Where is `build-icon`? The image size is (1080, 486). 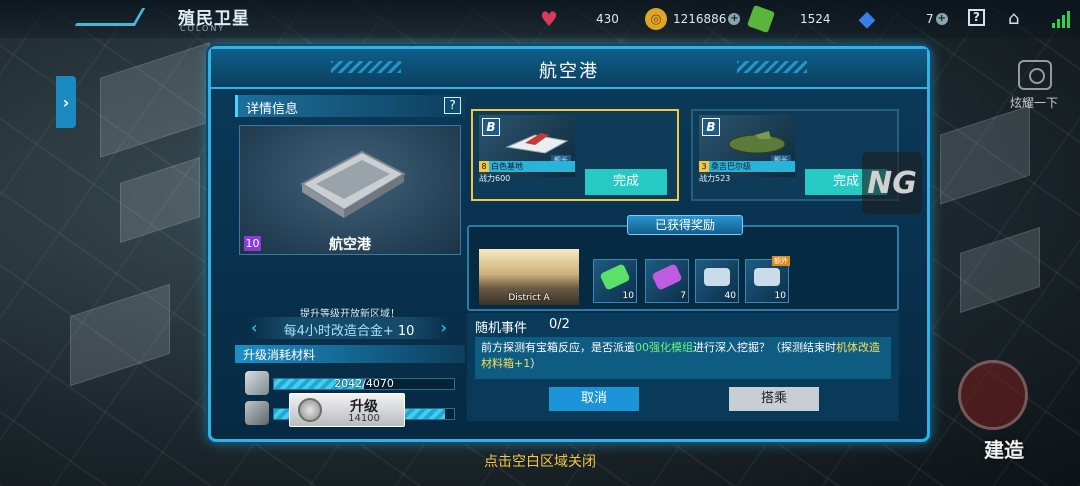 build-icon is located at coordinates (993, 395).